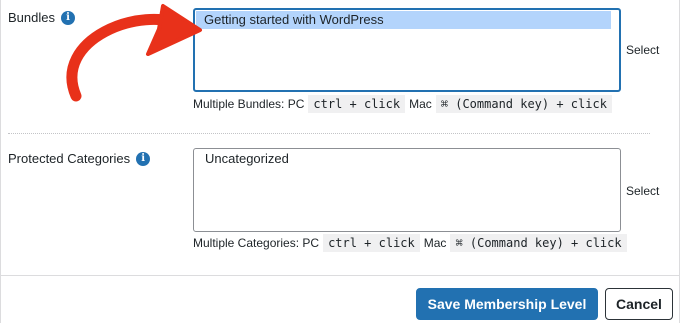  Describe the element at coordinates (329, 133) in the screenshot. I see `section-divider` at that location.